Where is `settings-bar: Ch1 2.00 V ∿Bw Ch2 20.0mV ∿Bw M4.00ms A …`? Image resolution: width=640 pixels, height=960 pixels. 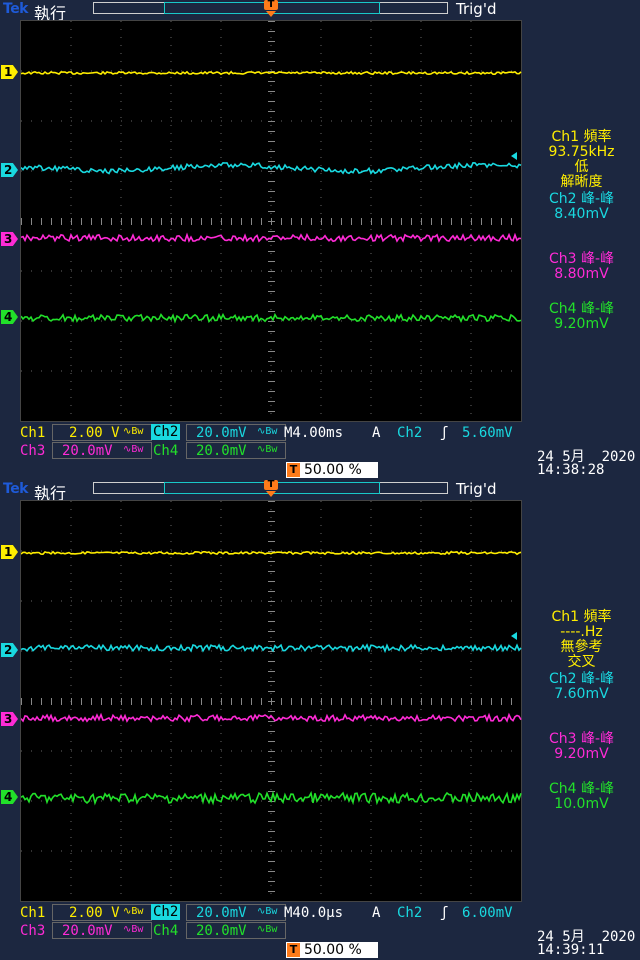
settings-bar: Ch1 2.00 V ∿Bw Ch2 20.0mV ∿Bw M4.00ms A … is located at coordinates (320, 452).